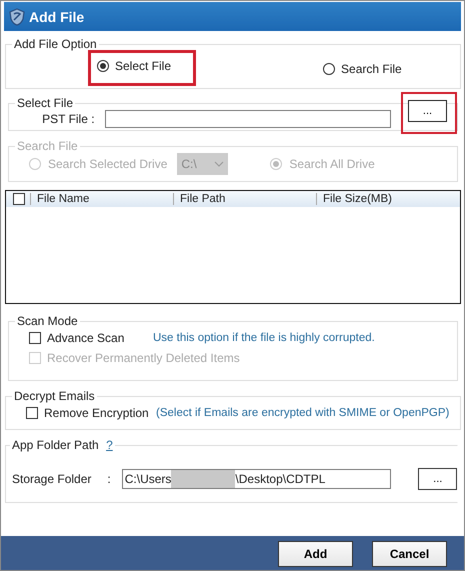  Describe the element at coordinates (409, 554) in the screenshot. I see `cancel-button: Cancel` at that location.